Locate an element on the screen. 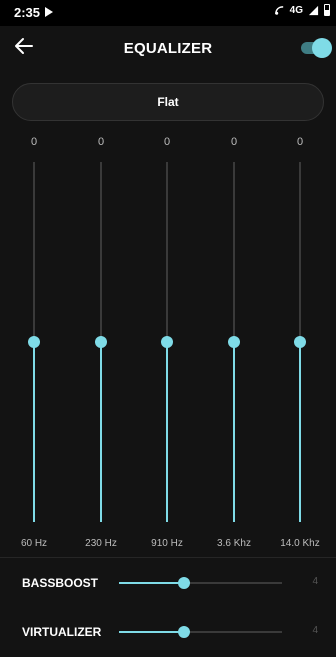 The image size is (336, 657). band-frequency-label: 910 Hz is located at coordinates (167, 543).